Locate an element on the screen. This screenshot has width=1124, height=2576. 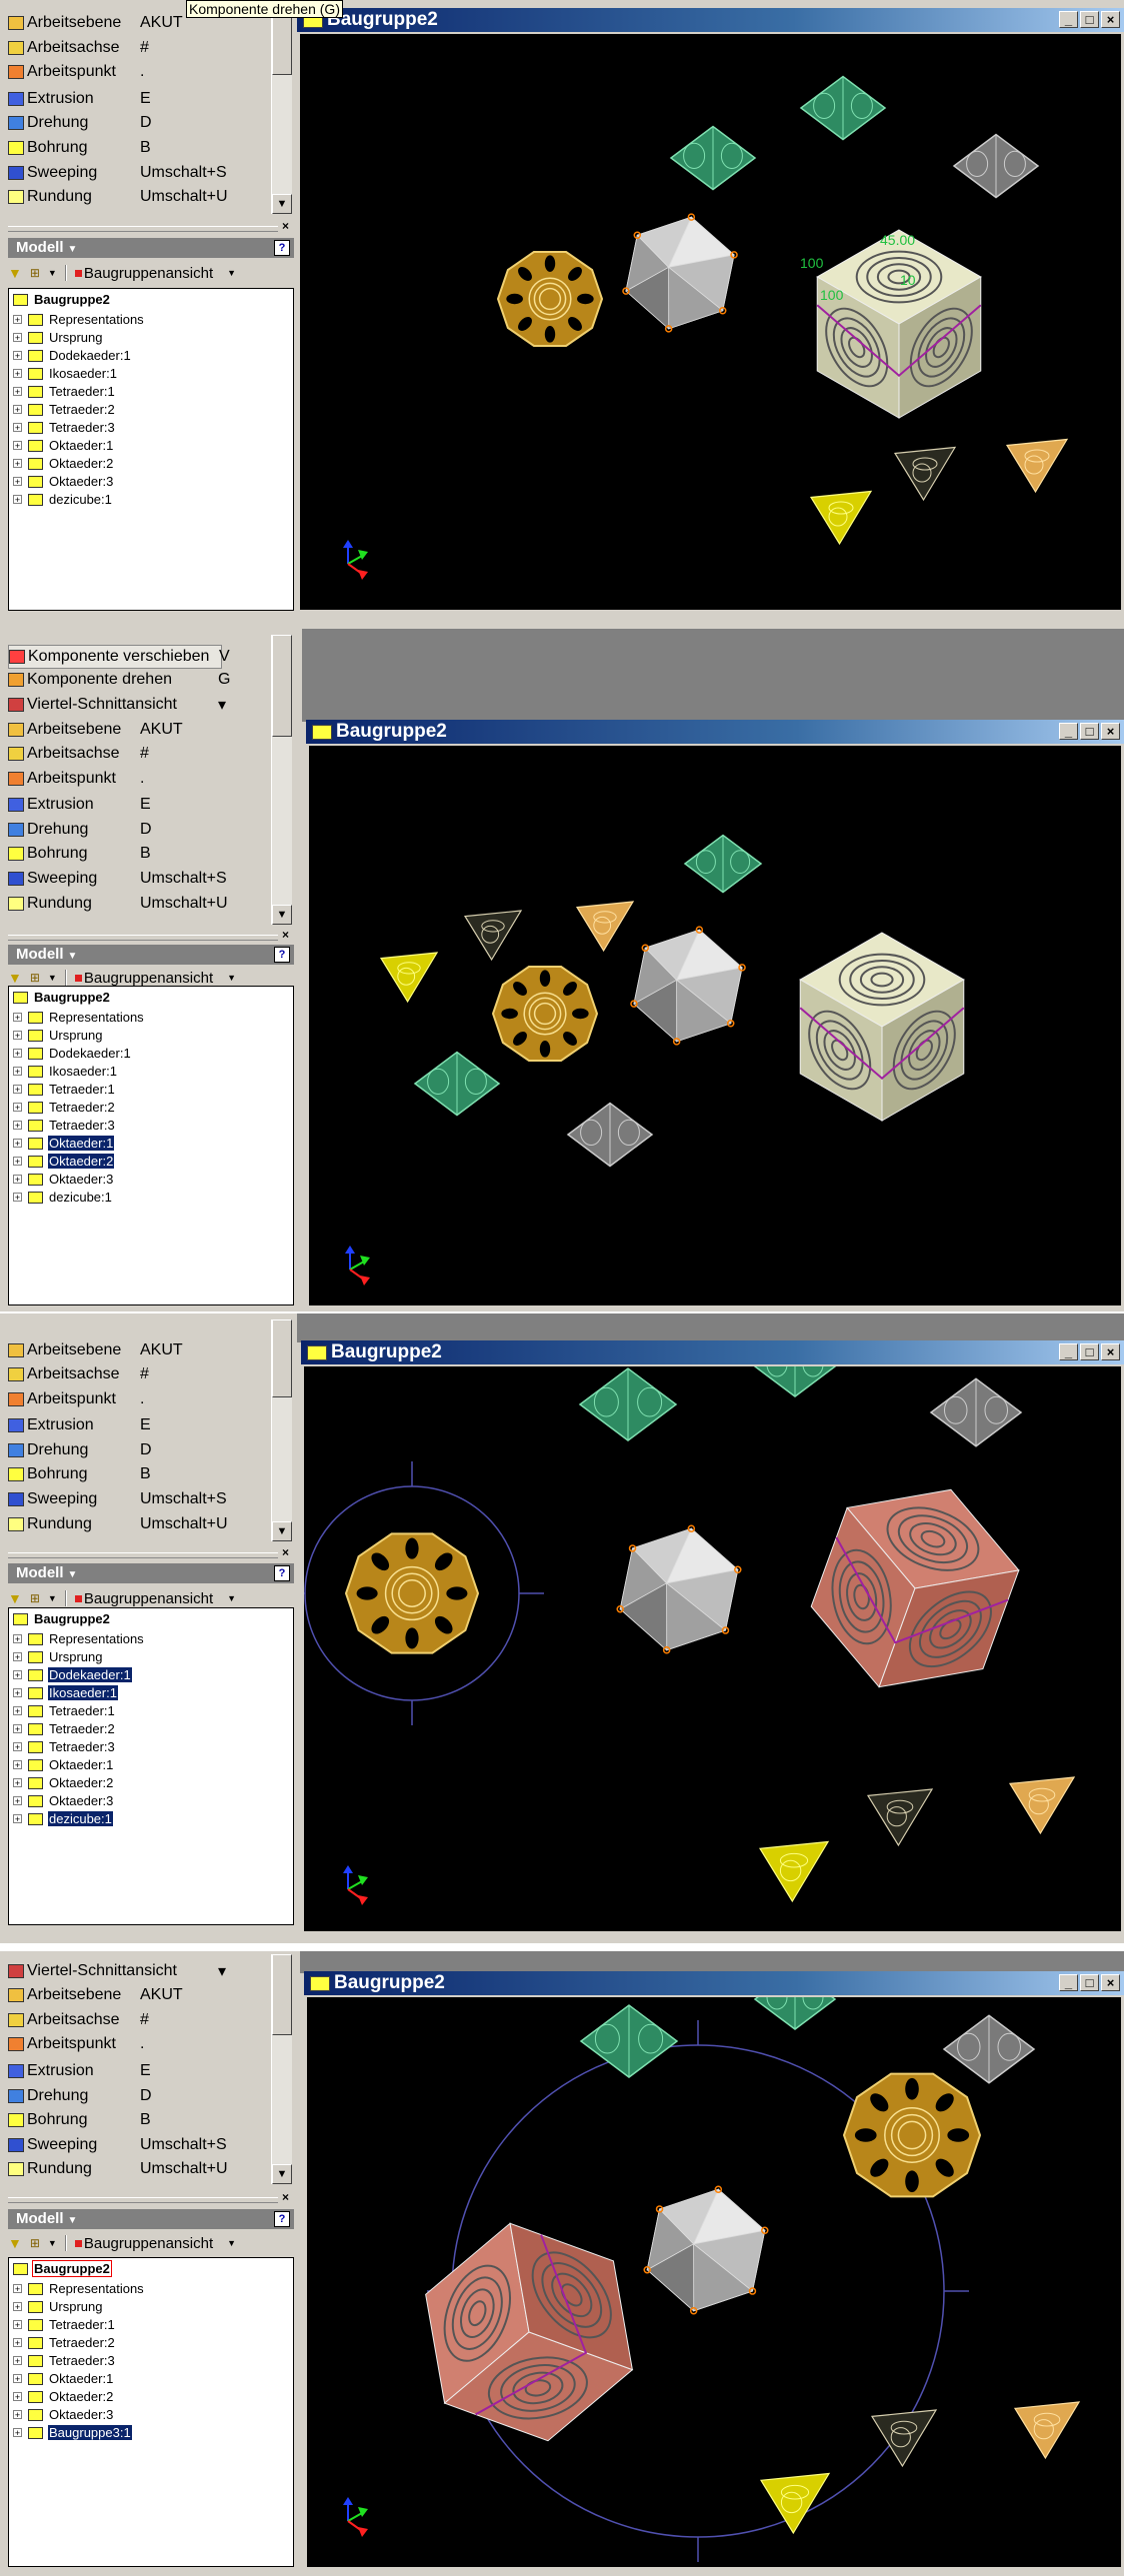
scroll-down-button: ▼ is located at coordinates (282, 204).